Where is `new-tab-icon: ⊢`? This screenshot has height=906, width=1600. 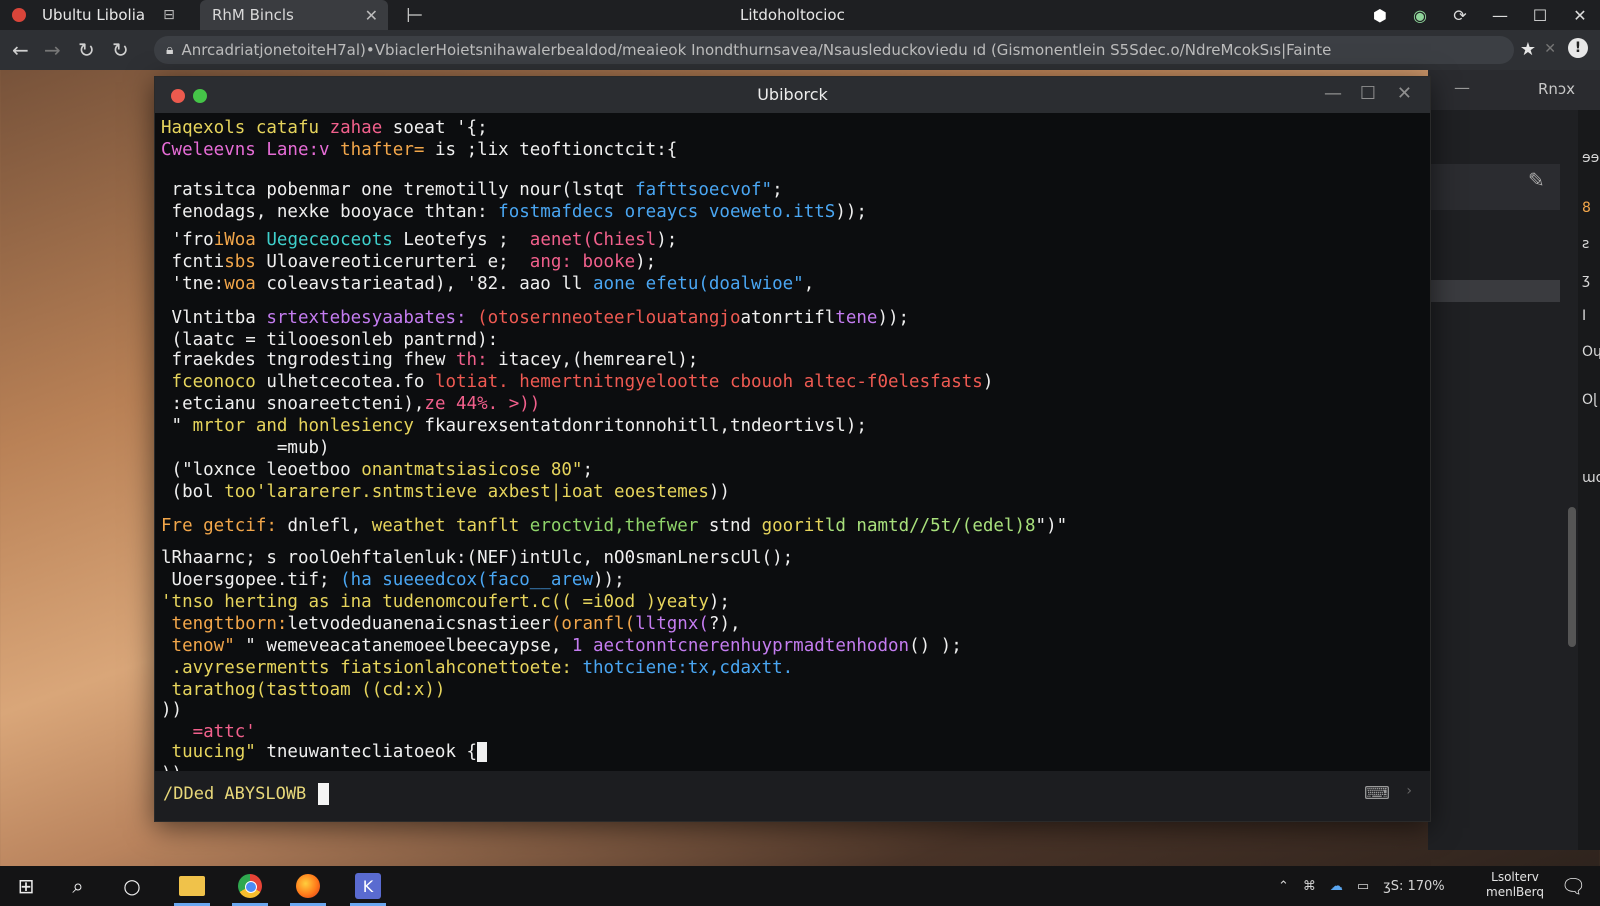 new-tab-icon: ⊢ is located at coordinates (414, 15).